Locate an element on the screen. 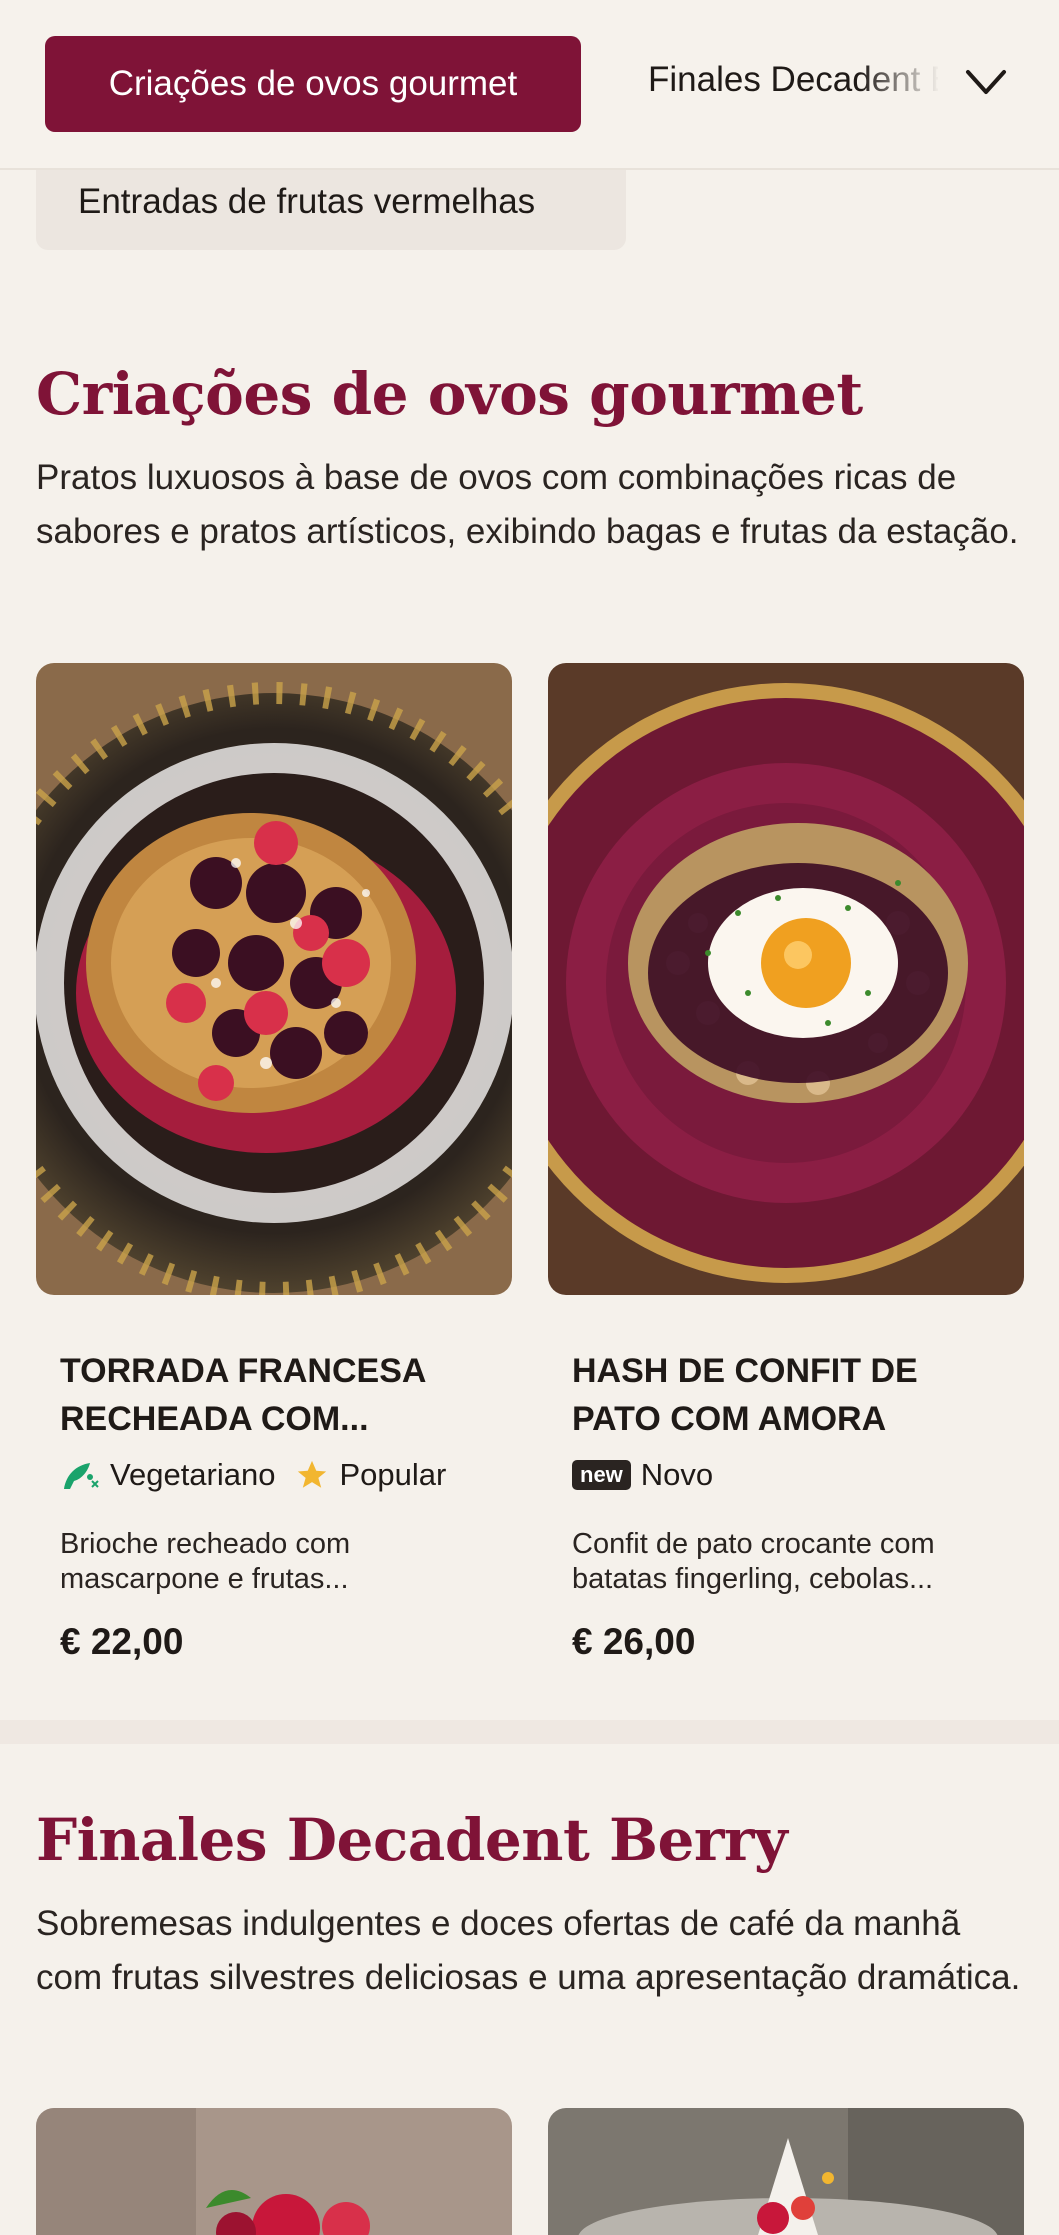 The height and width of the screenshot is (2235, 1059). dish-price: € 26,00 is located at coordinates (634, 1641).